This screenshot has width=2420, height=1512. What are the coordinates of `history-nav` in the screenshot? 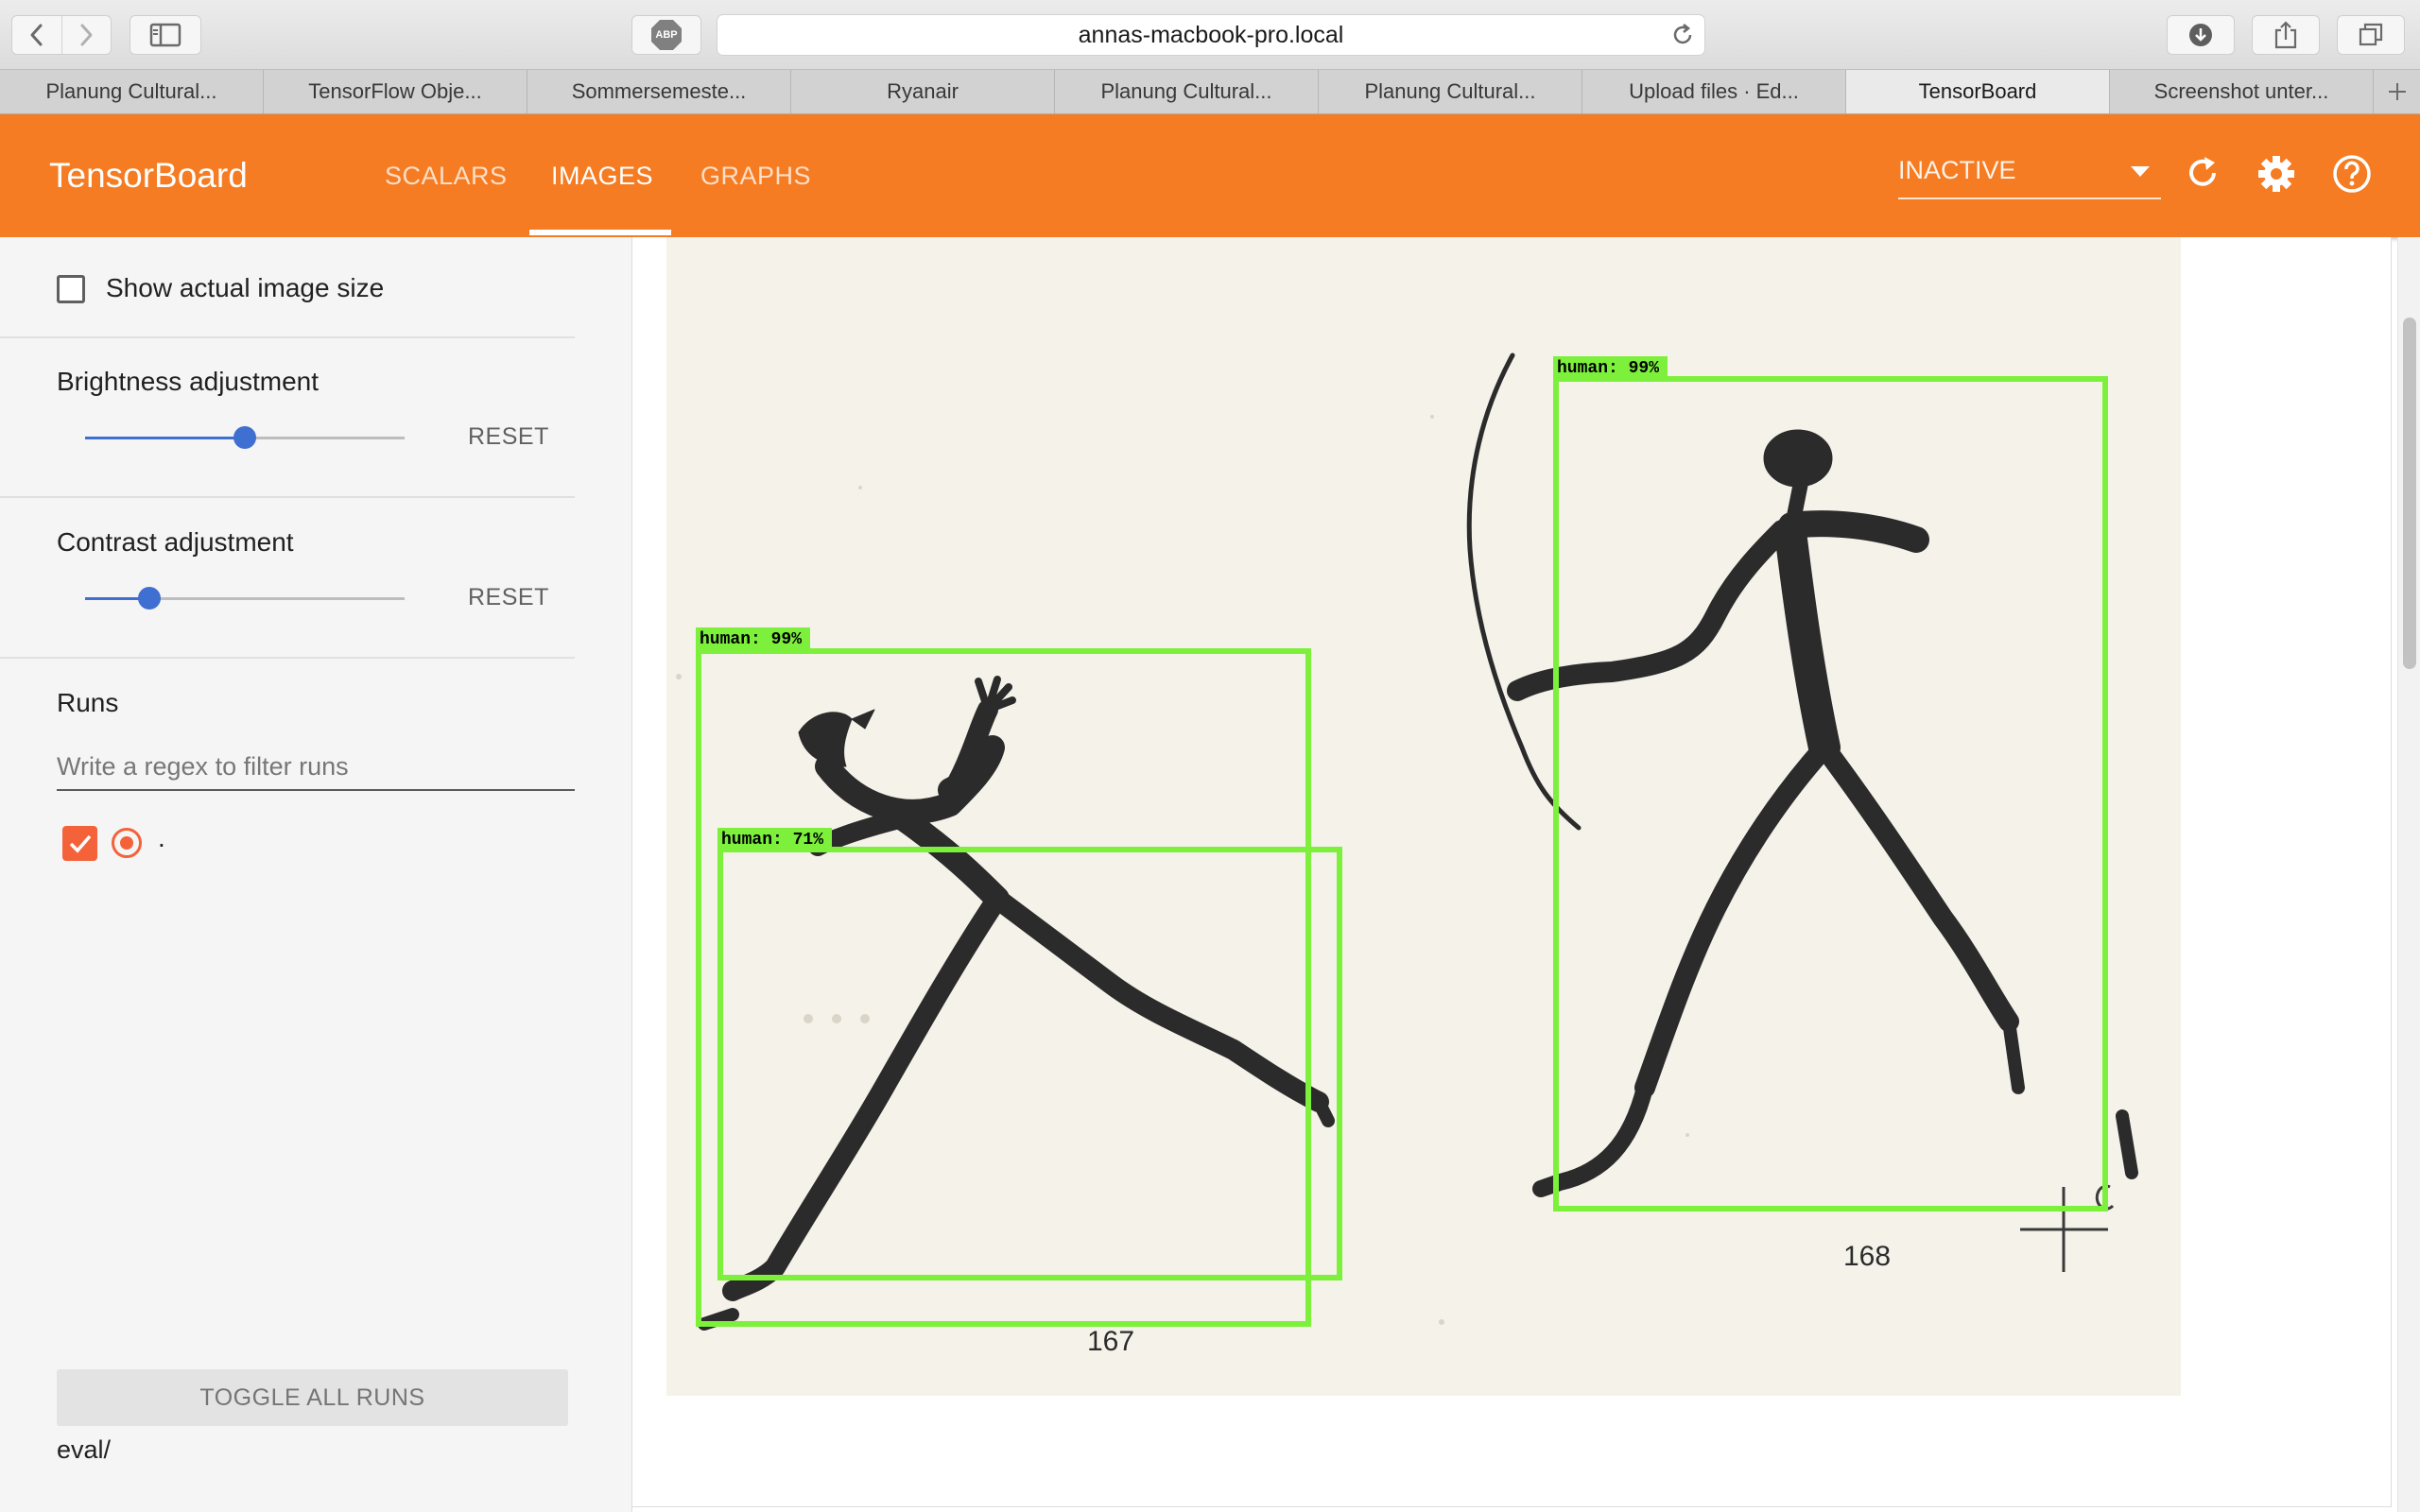 It's located at (61, 35).